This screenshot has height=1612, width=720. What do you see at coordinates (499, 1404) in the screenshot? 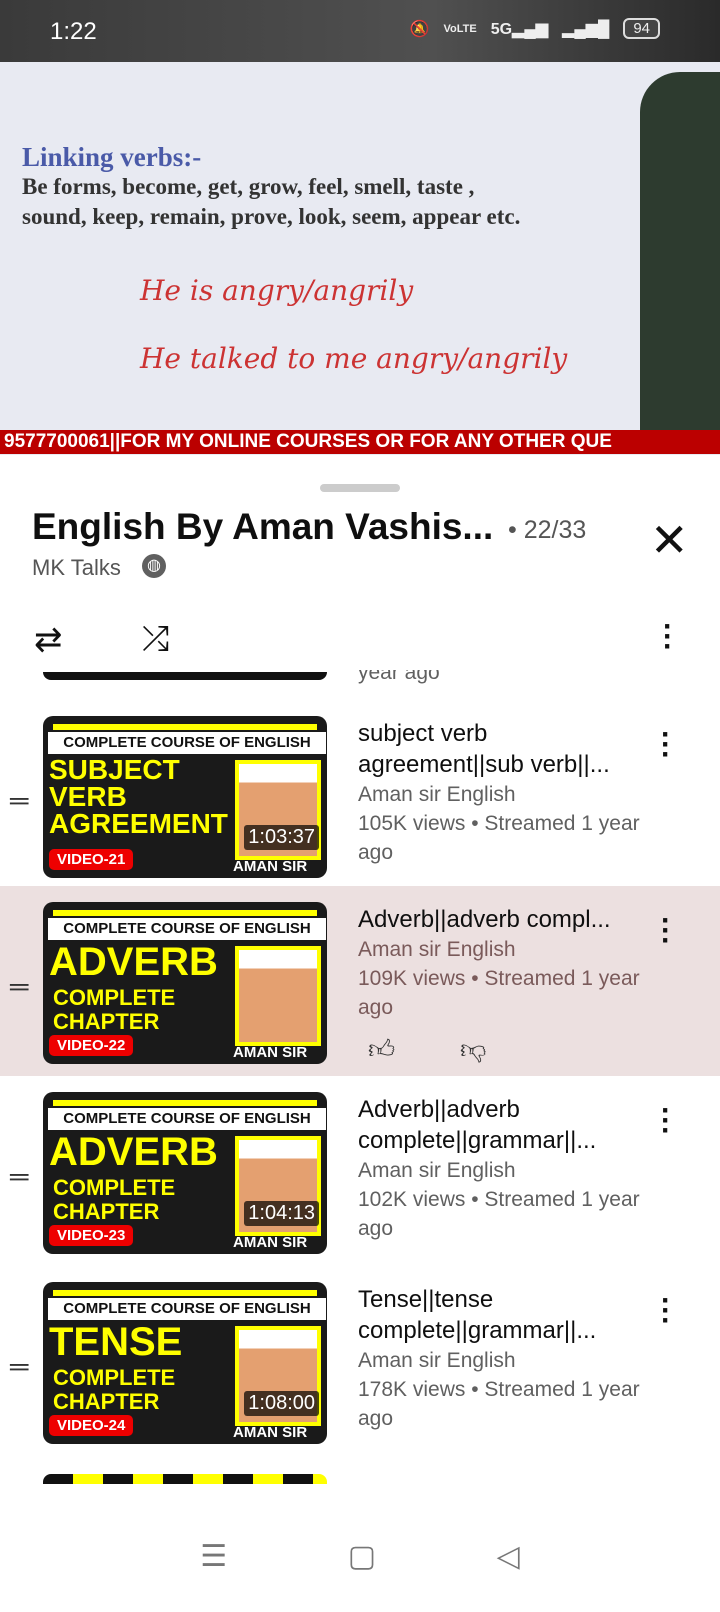
I see `video-meta: 178K views • Streamed 1 year ago` at bounding box center [499, 1404].